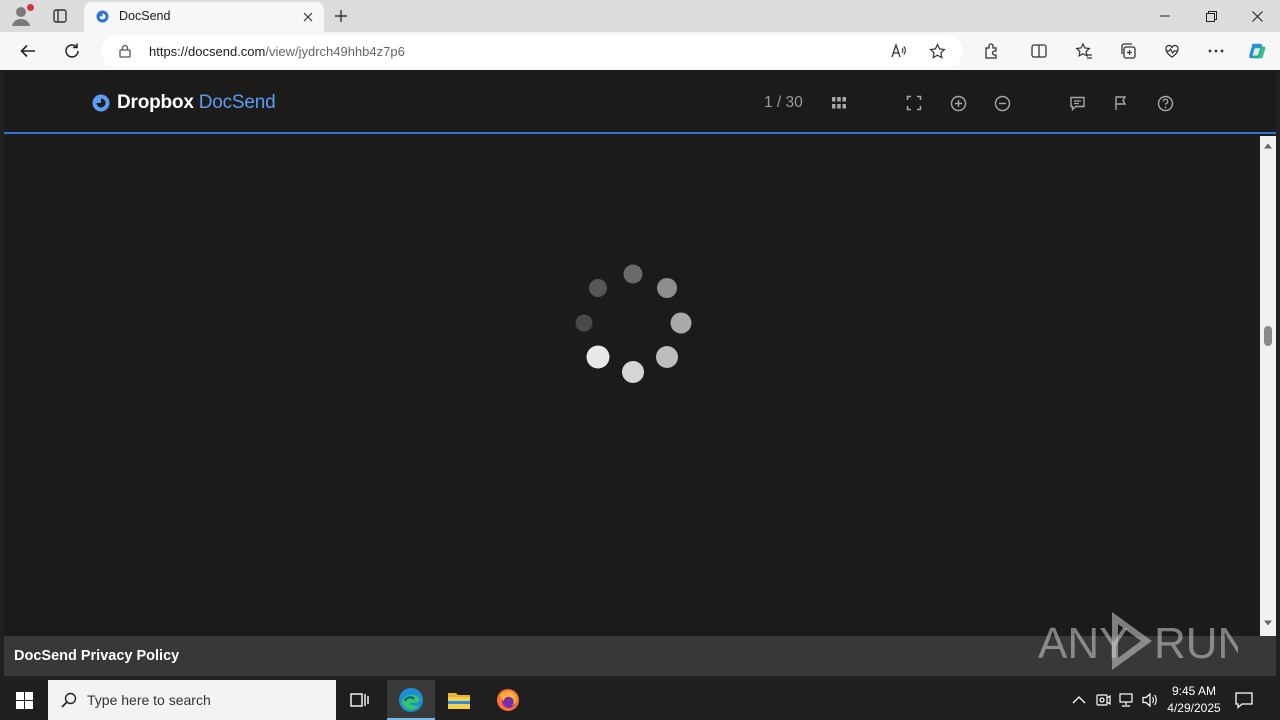  Describe the element at coordinates (125, 51) in the screenshot. I see `lock-icon` at that location.